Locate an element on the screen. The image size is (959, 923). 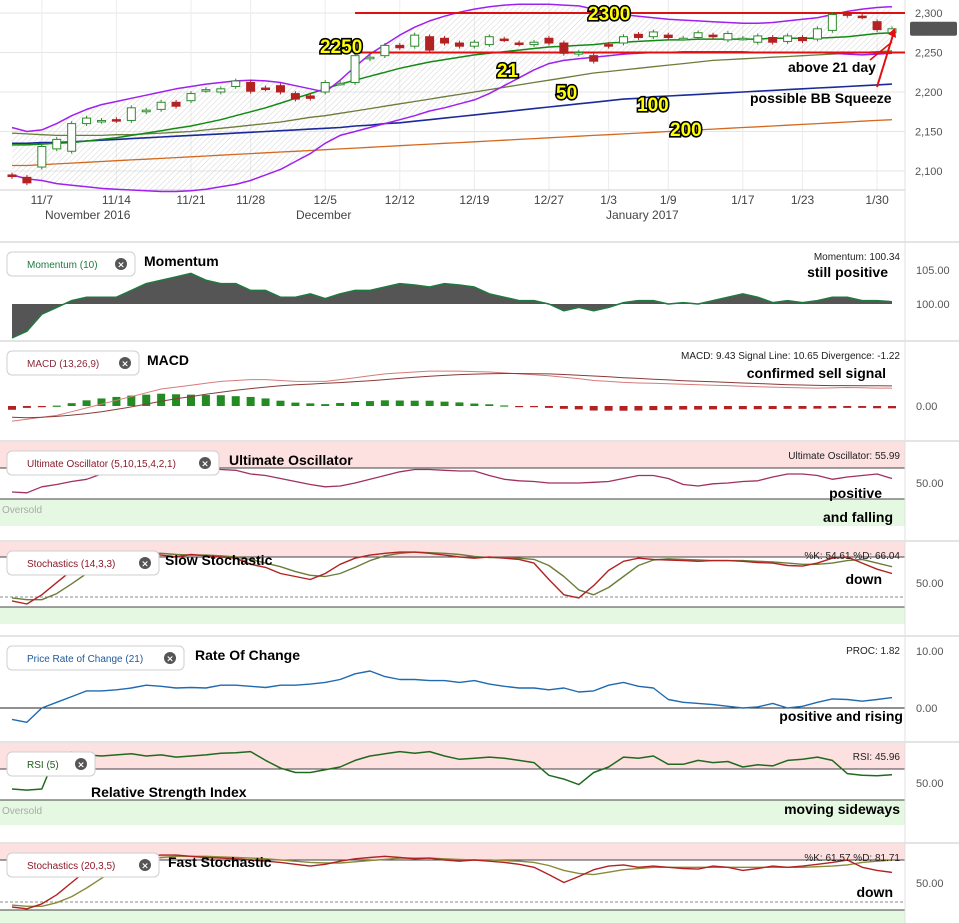
roc-ytick-label: 0.00 is located at coordinates (926, 709).